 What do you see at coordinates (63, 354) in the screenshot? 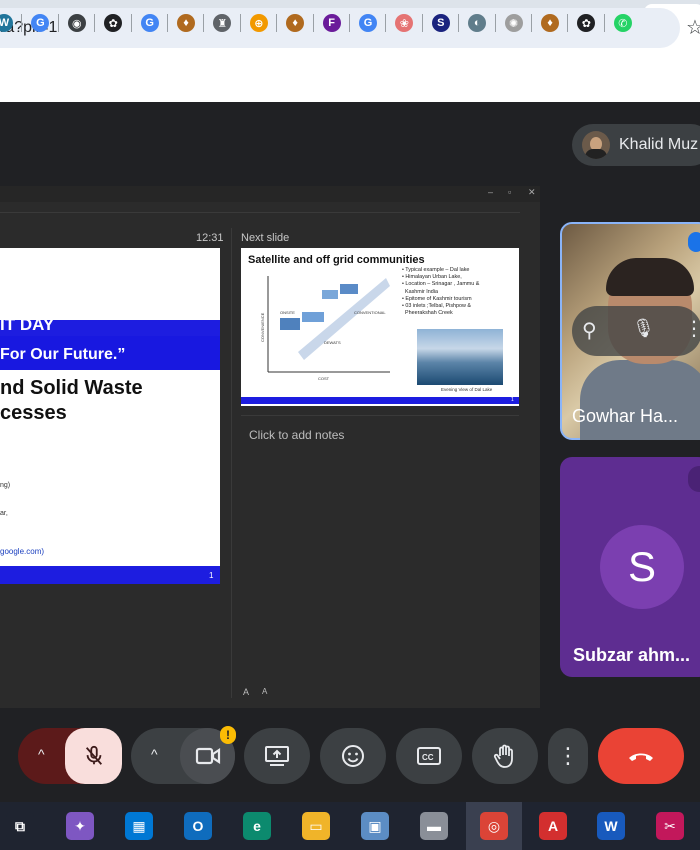
I see `slide-banner-line2: For Our Future.”` at bounding box center [63, 354].